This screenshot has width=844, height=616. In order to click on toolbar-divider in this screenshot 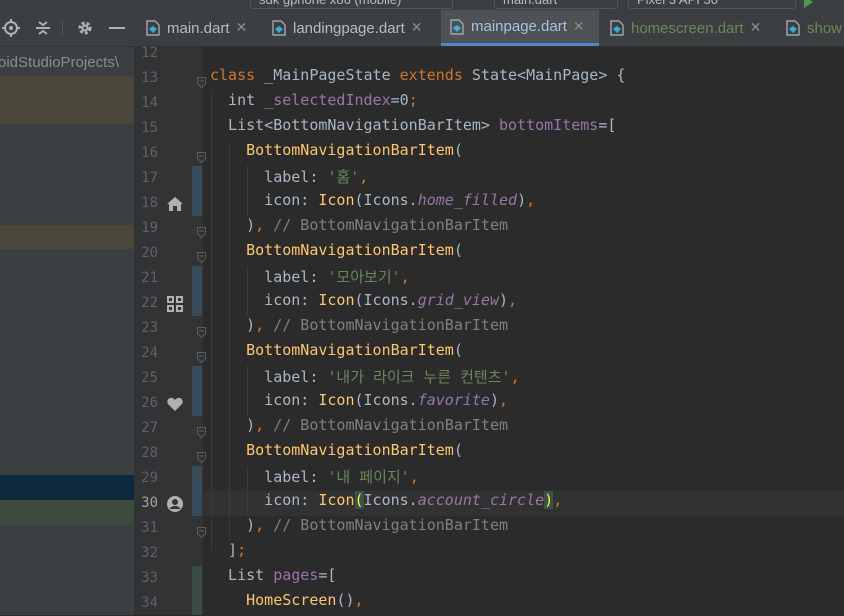, I will do `click(62, 28)`.